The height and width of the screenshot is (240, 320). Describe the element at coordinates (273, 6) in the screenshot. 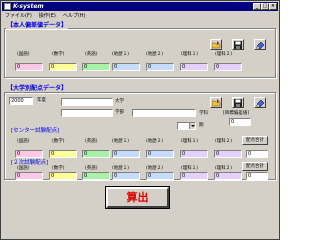

I see `close-button: ×` at that location.